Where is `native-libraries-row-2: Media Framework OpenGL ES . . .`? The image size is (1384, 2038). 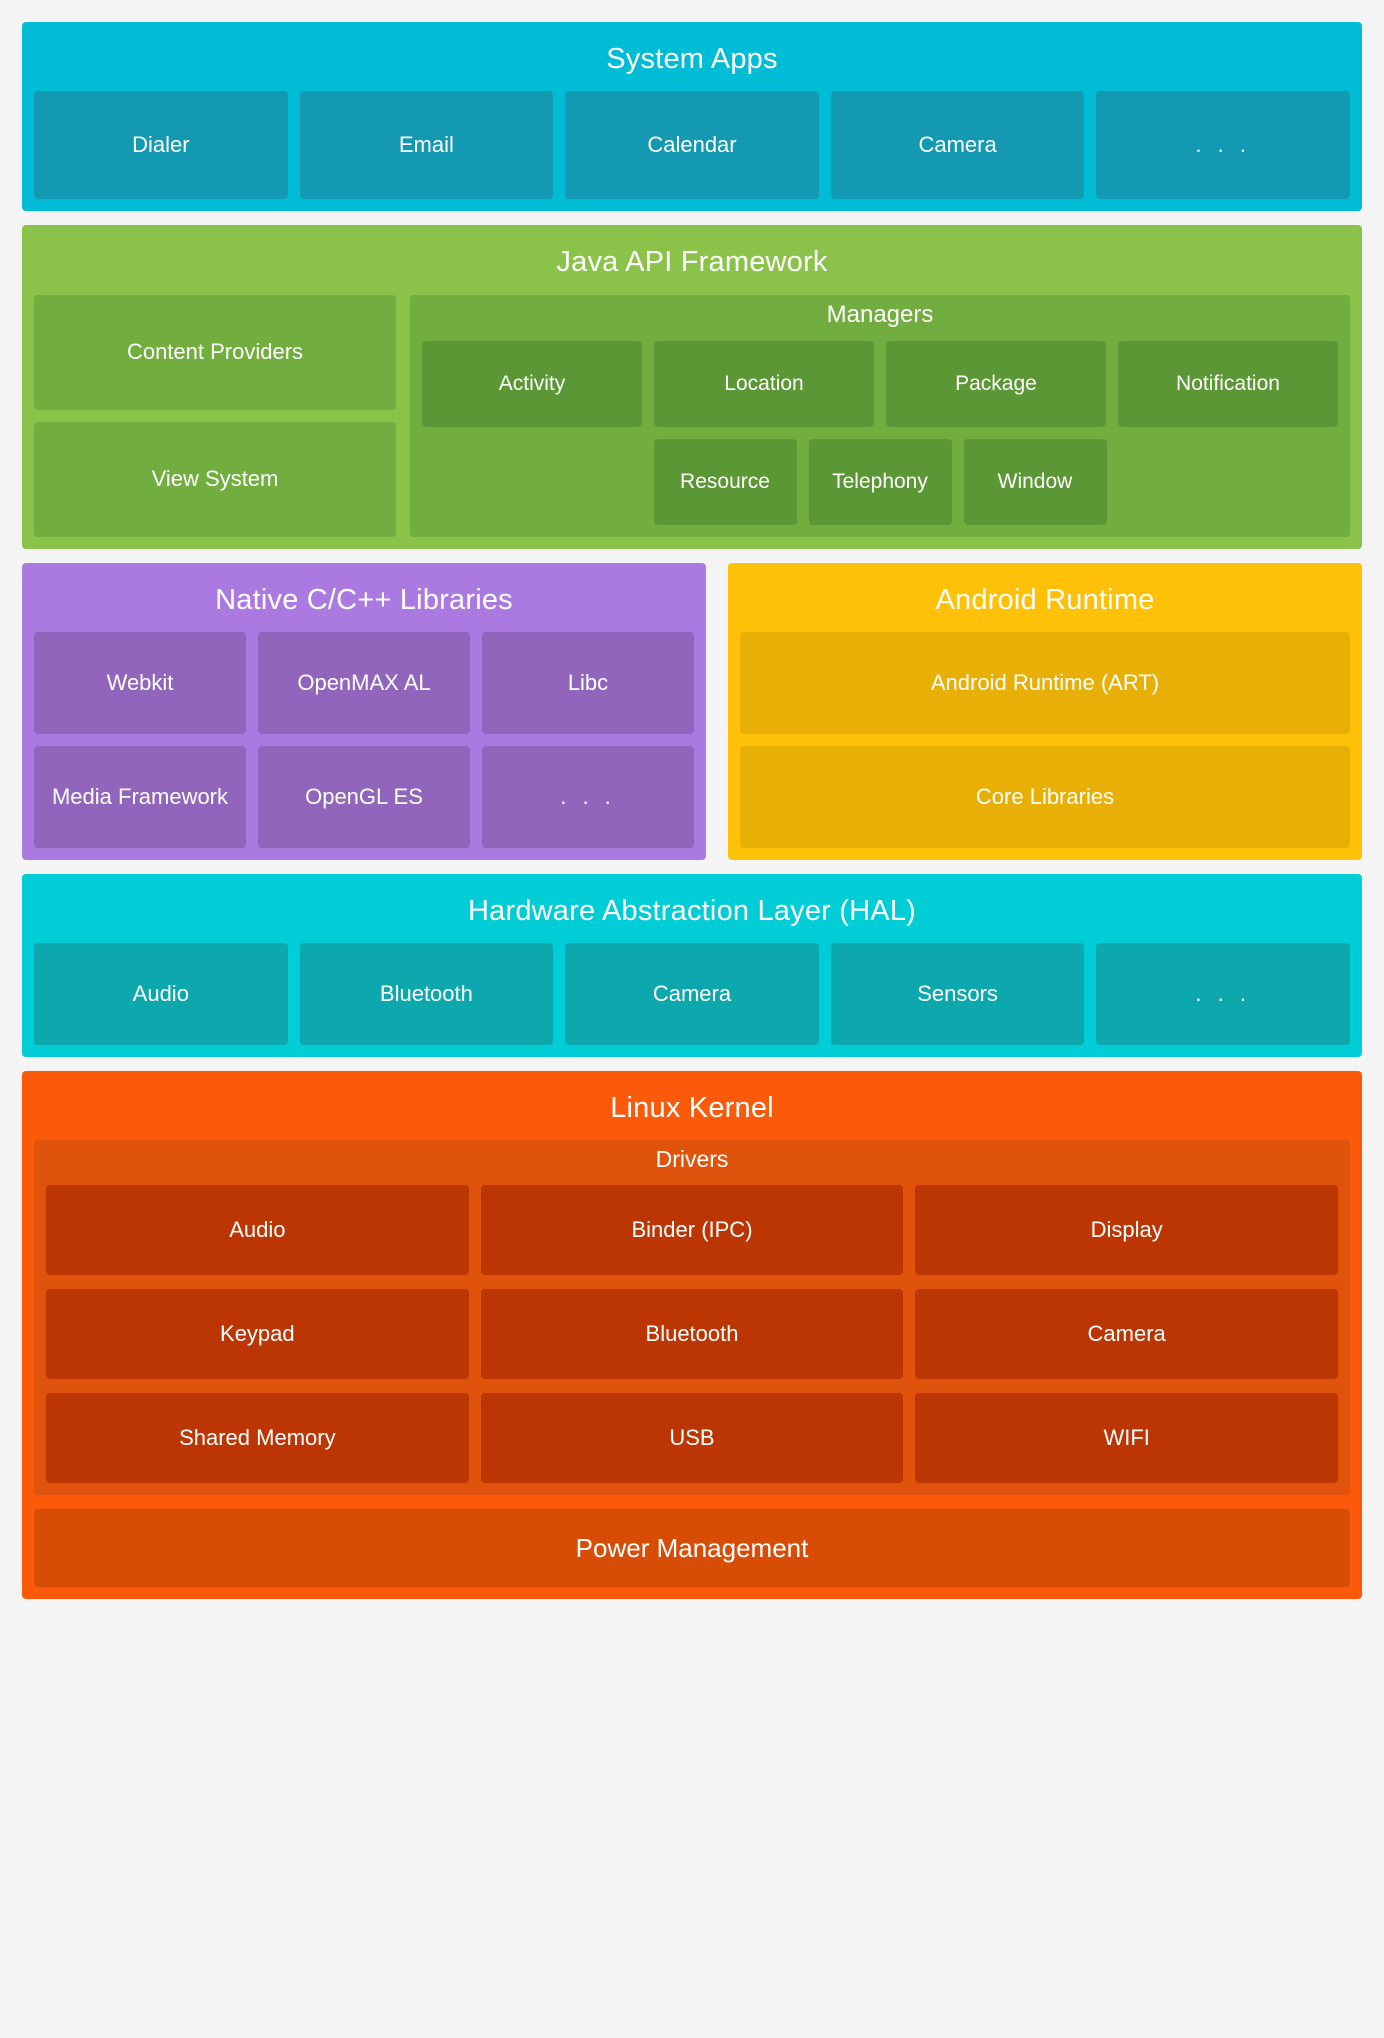 native-libraries-row-2: Media Framework OpenGL ES . . . is located at coordinates (364, 796).